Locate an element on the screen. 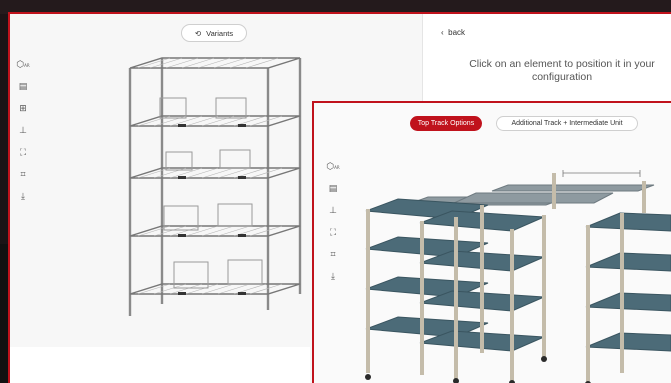  variants-label: Variants is located at coordinates (220, 33).